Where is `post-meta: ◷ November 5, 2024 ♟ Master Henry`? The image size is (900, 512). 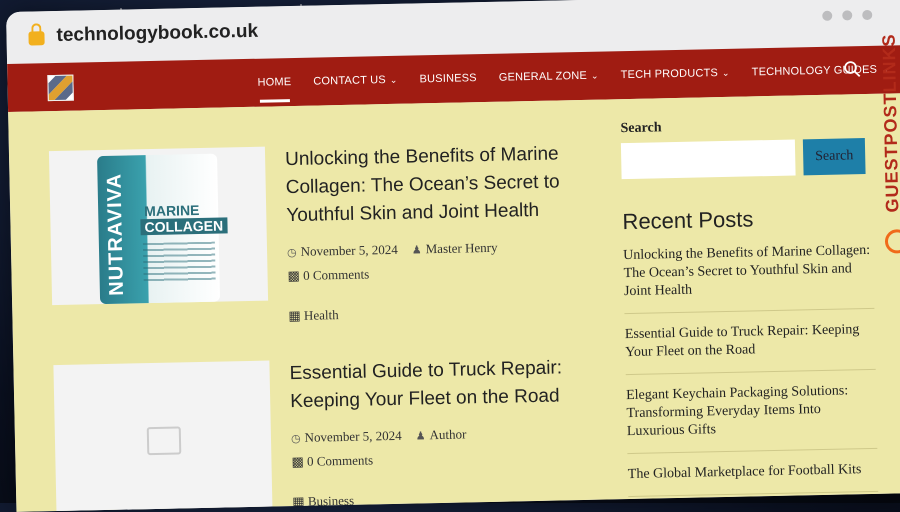 post-meta: ◷ November 5, 2024 ♟ Master Henry is located at coordinates (447, 248).